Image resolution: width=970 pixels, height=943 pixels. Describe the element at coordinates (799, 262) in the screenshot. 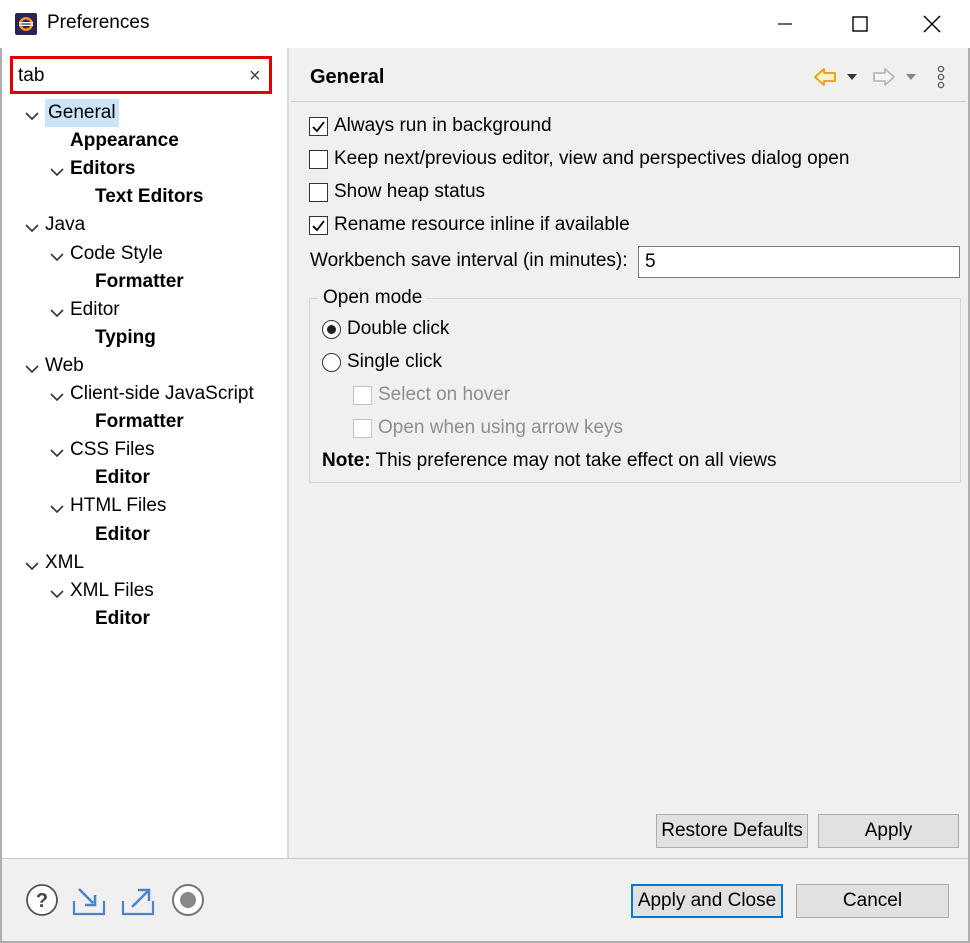

I see `save-interval-input: 5` at that location.